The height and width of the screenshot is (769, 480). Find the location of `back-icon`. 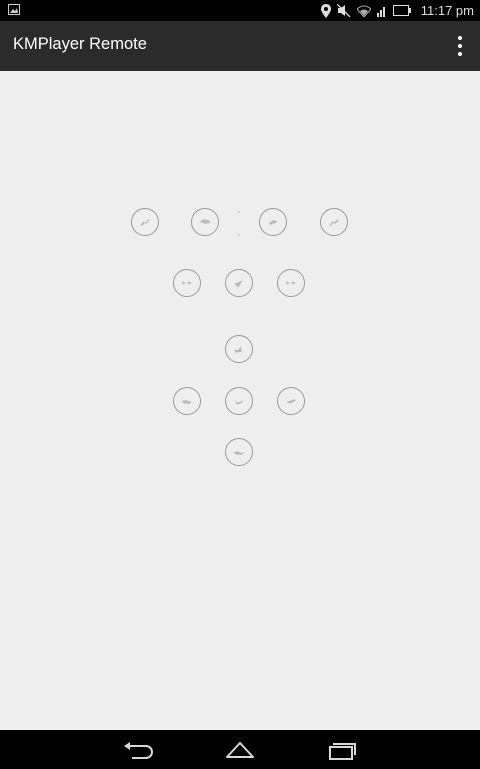

back-icon is located at coordinates (138, 750).